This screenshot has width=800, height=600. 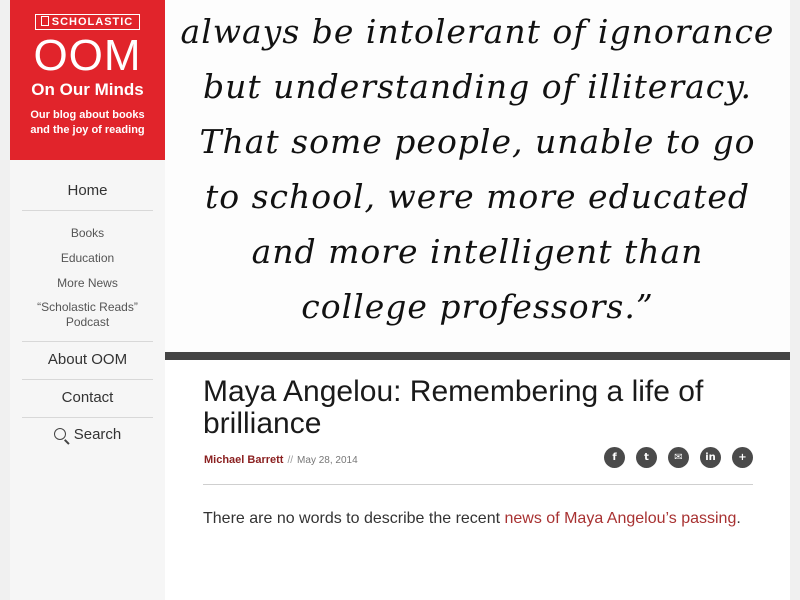 I want to click on twitter-share-icon: t, so click(x=646, y=457).